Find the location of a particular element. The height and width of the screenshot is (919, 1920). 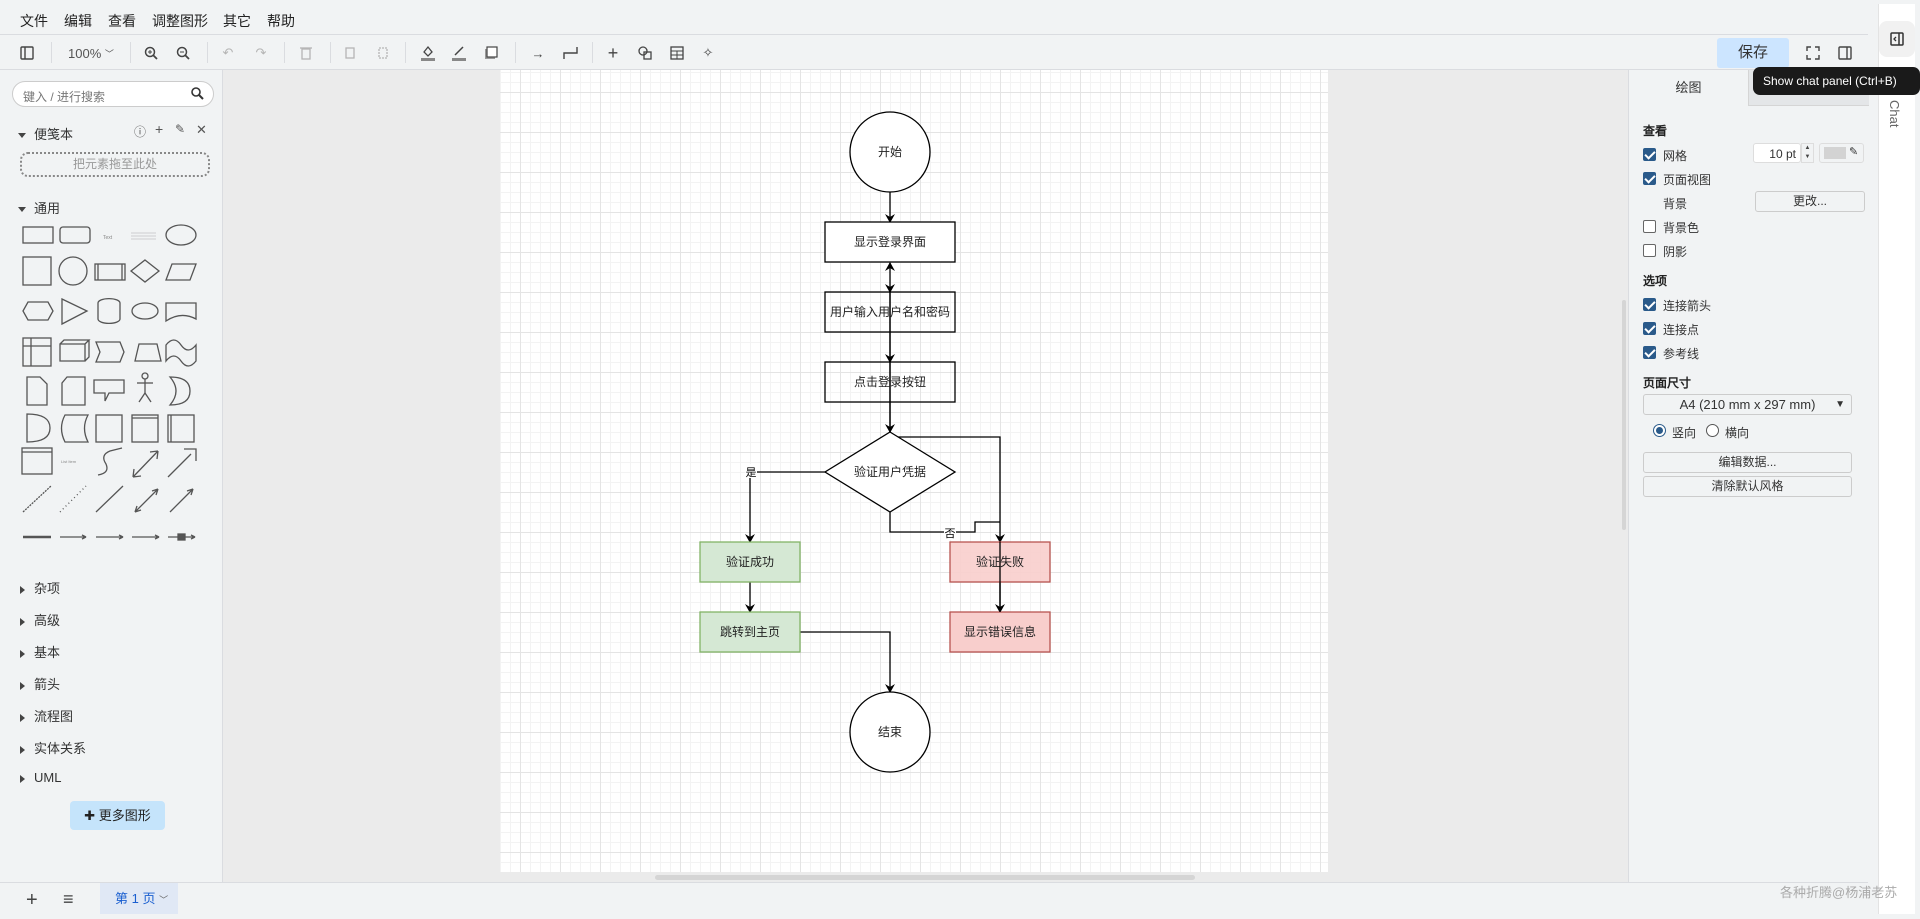

zoom-dropdown: 100% ﹀ is located at coordinates (91, 53).